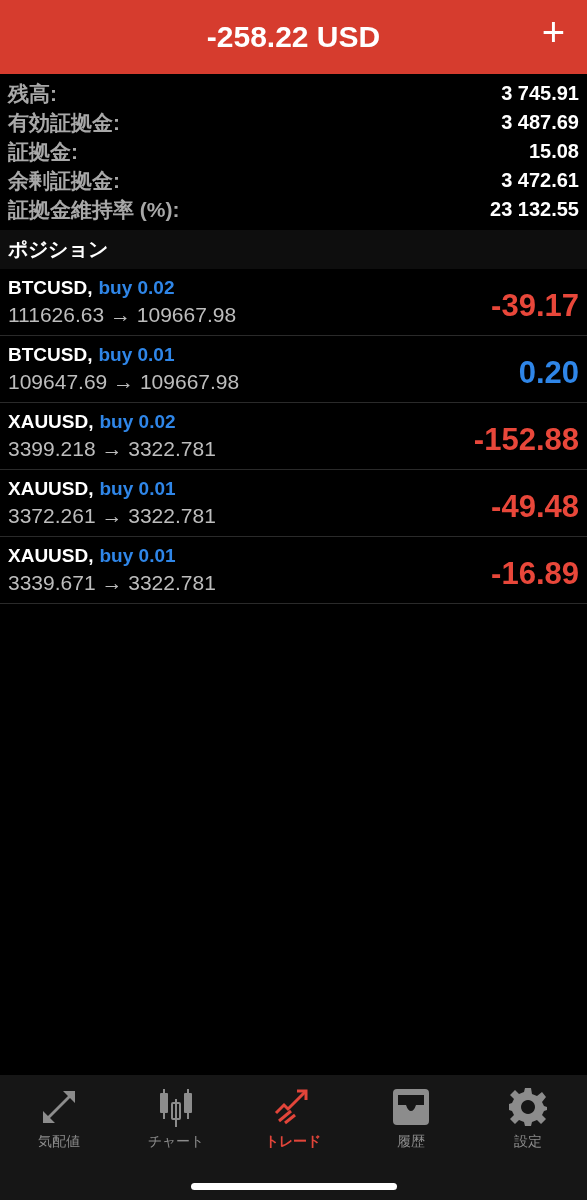  I want to click on price-text: 3339.671 → 3322.781, so click(112, 583).